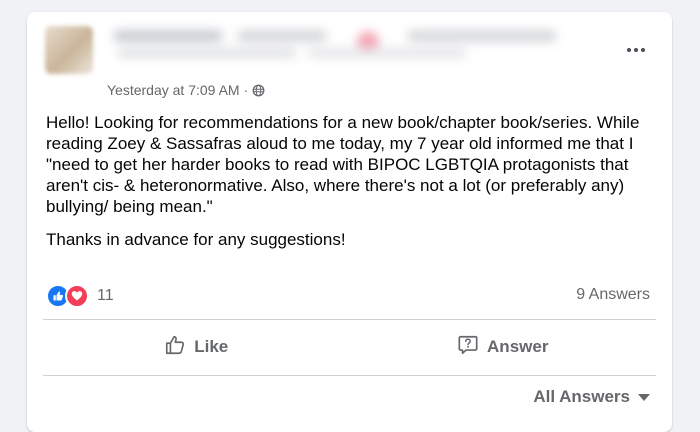  What do you see at coordinates (644, 397) in the screenshot?
I see `caret-down-icon` at bounding box center [644, 397].